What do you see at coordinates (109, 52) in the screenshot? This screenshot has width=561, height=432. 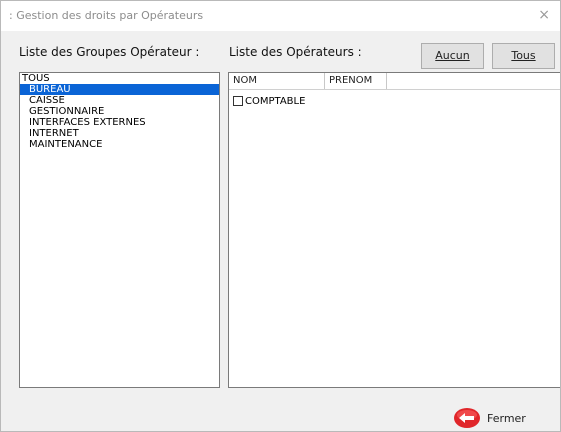 I see `groups-label: Liste des Groupes Opérateur :` at bounding box center [109, 52].